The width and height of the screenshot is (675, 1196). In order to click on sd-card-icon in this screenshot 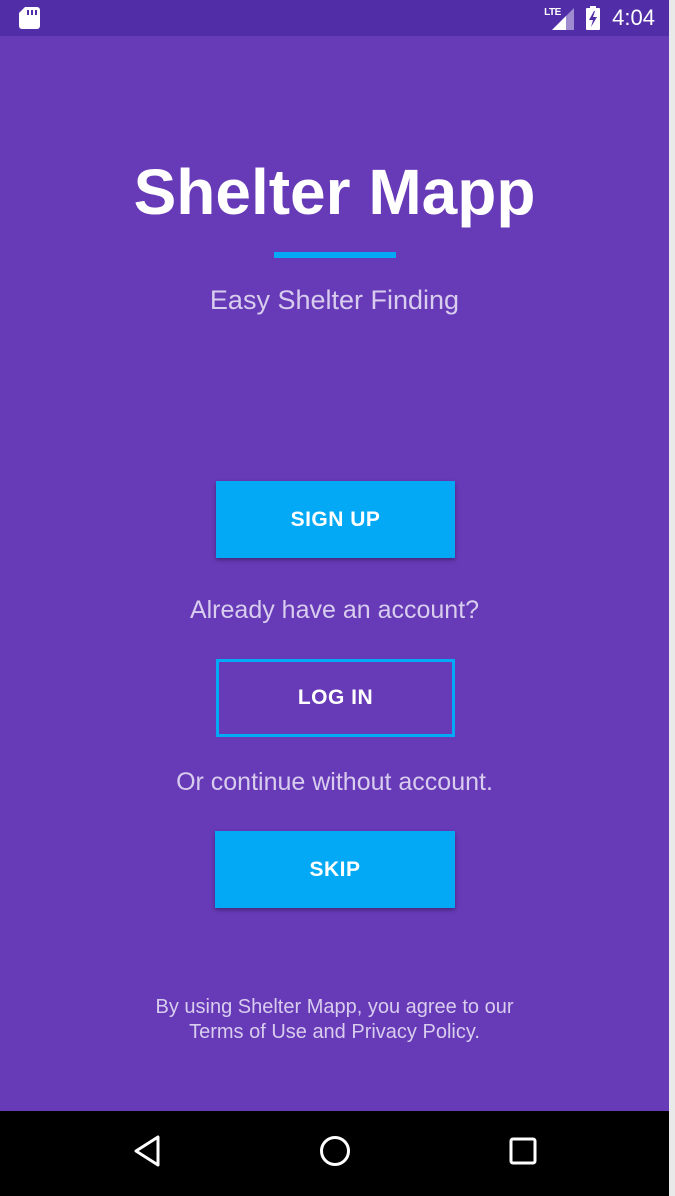, I will do `click(29, 18)`.